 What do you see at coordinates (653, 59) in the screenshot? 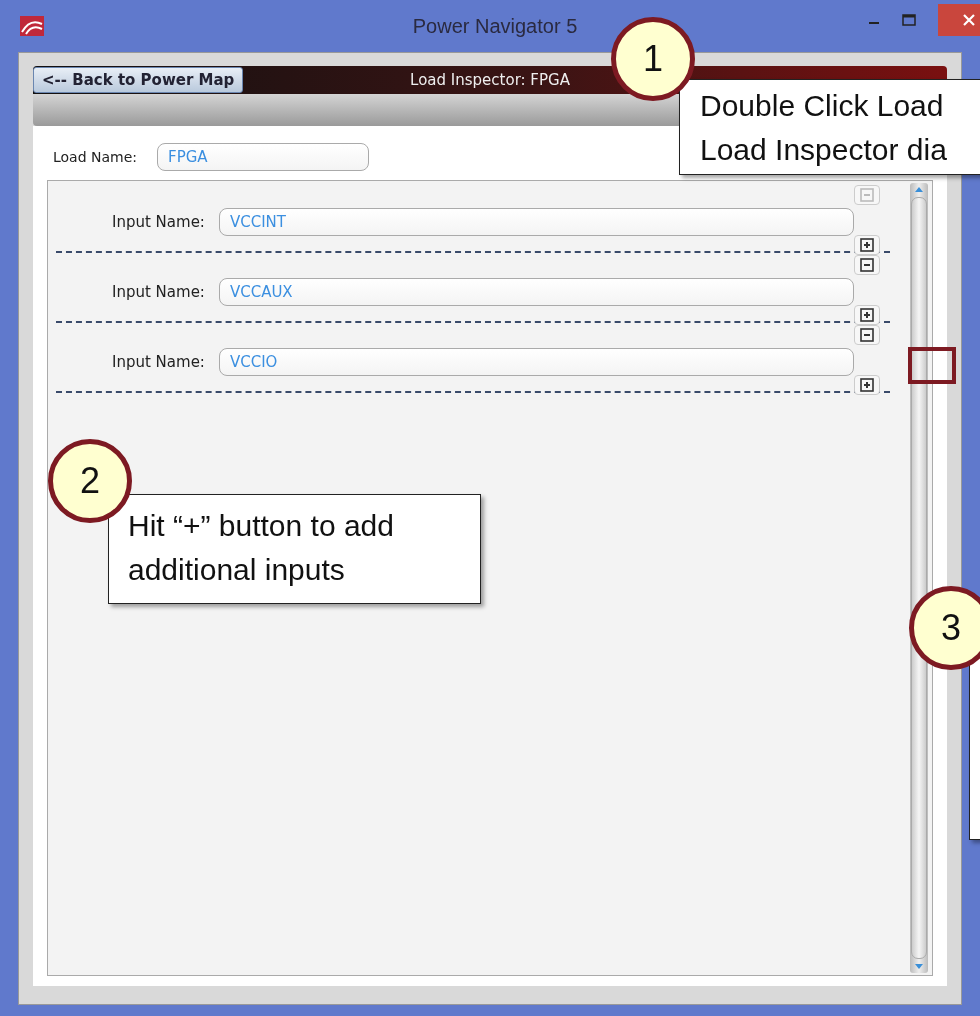
I see `step-number-badge: 1` at bounding box center [653, 59].